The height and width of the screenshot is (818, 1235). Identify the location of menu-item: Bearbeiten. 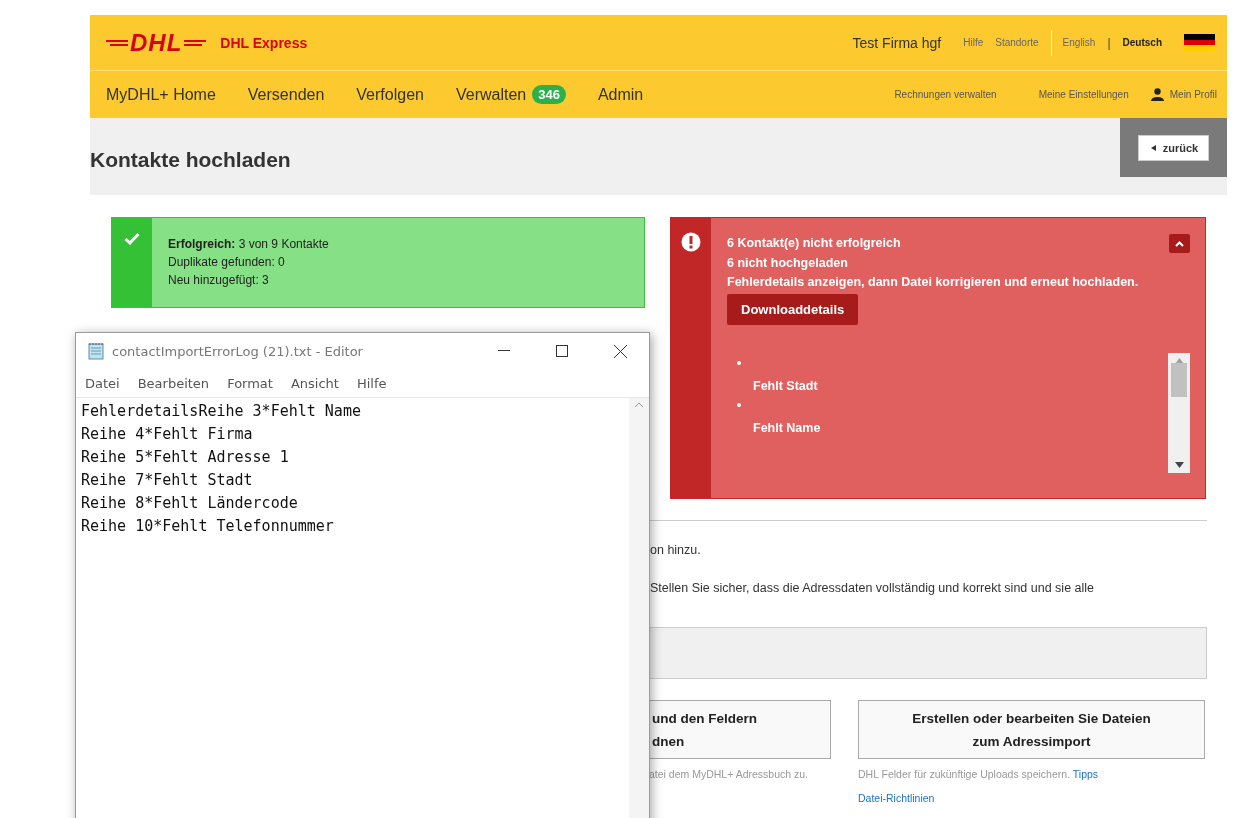
(173, 383).